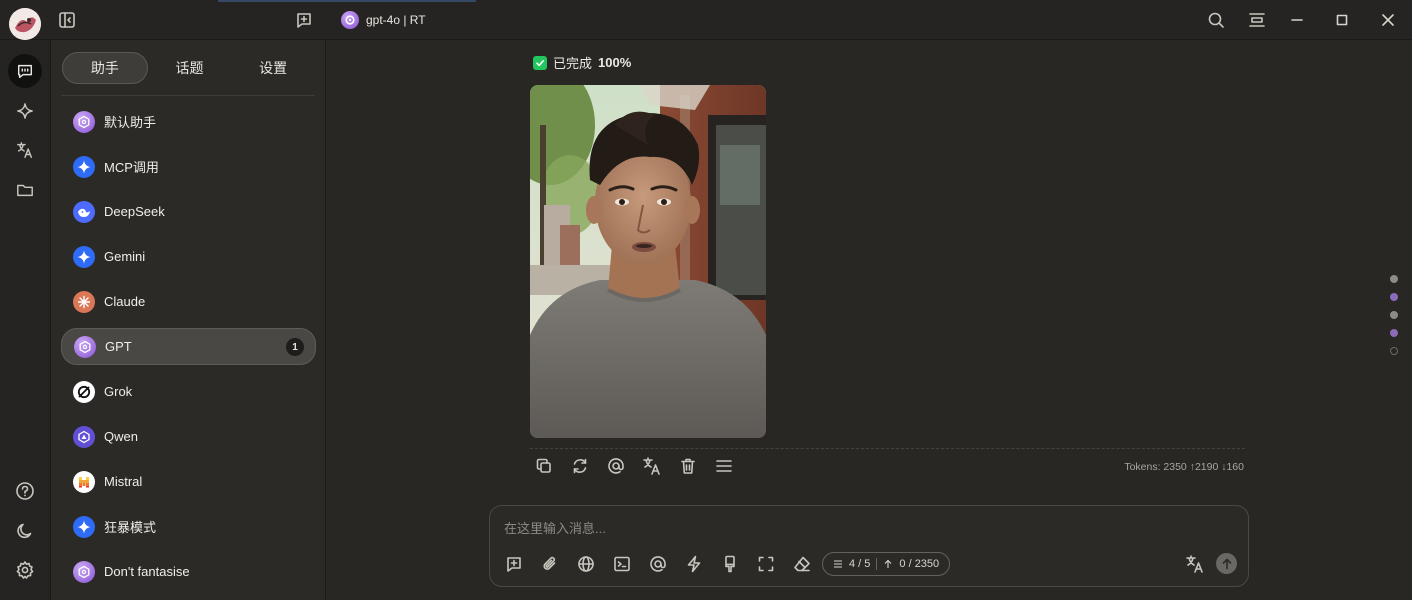  I want to click on assistant-label: Don't fantasise, so click(147, 571).